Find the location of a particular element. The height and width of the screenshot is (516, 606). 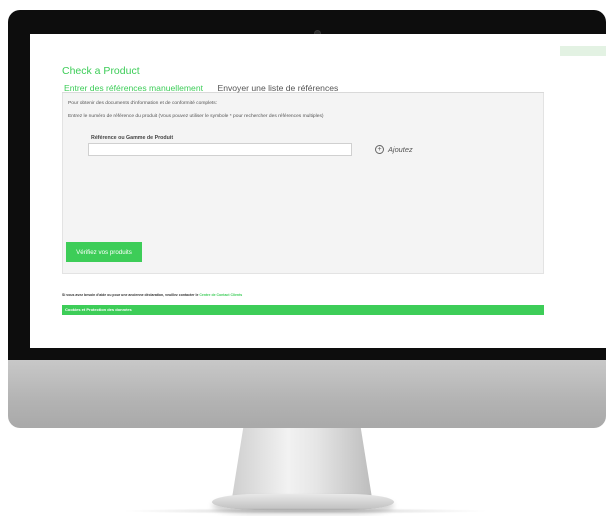

monitor-stand is located at coordinates (302, 463).